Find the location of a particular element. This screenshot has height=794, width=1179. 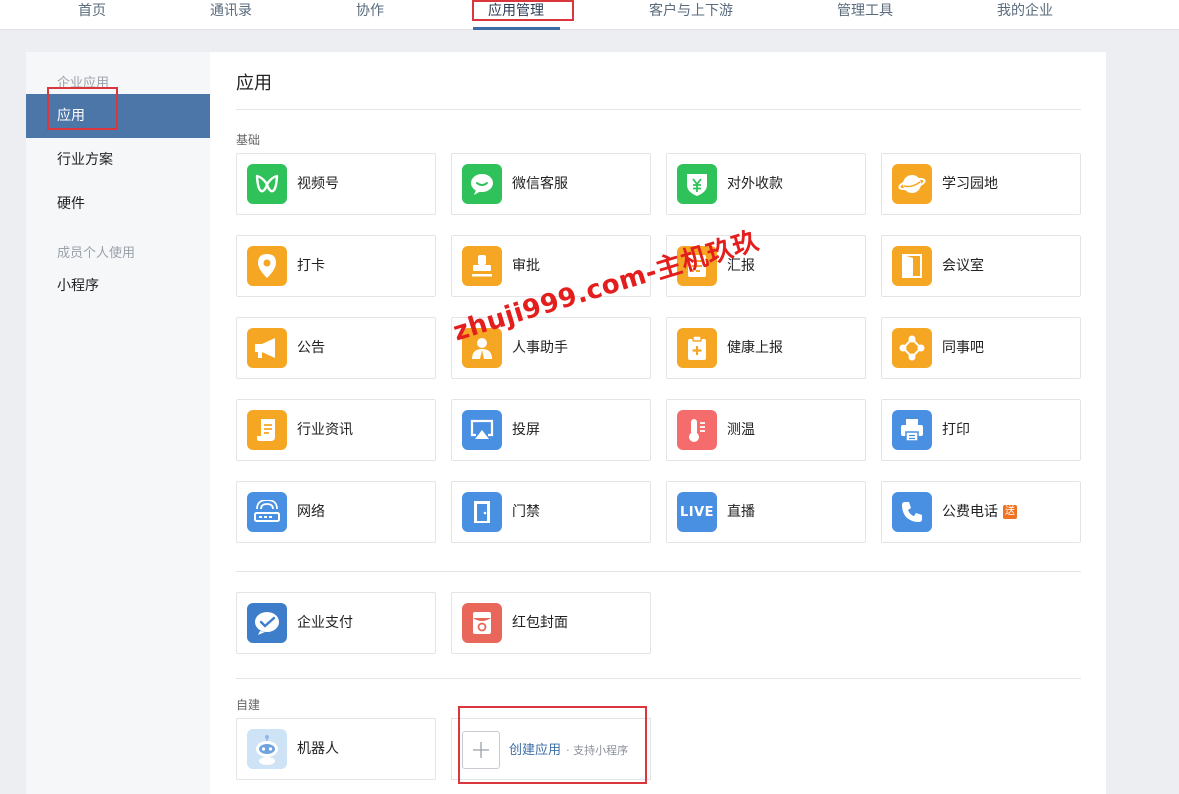

nav-collaboration: 协作 is located at coordinates (370, 15).